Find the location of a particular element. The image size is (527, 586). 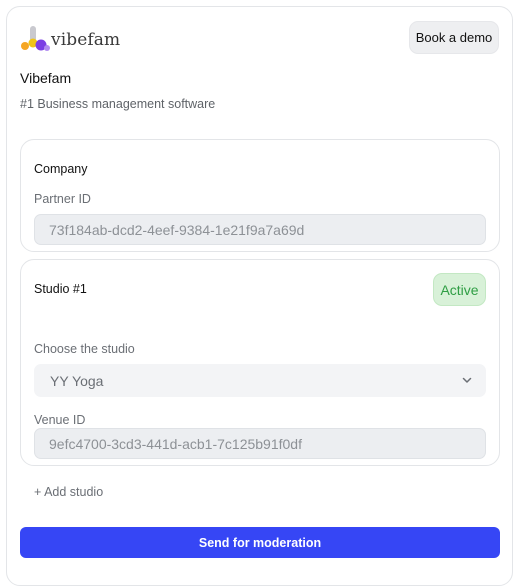

studio-select-value: YY Yoga is located at coordinates (77, 380).